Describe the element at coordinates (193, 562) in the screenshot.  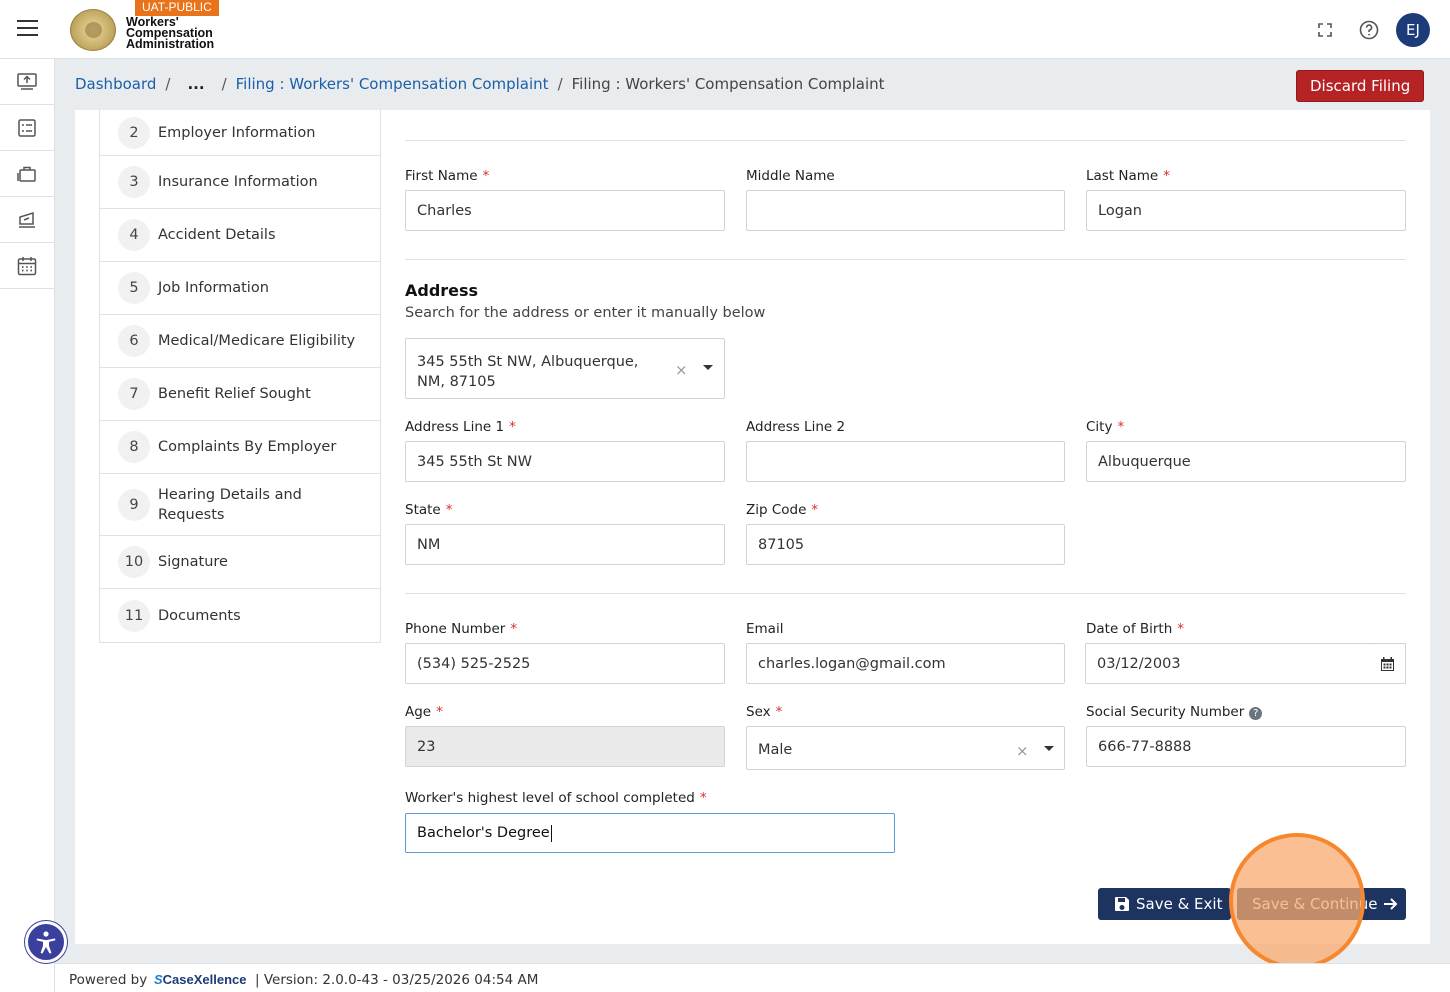
I see `step-label: Signature` at that location.